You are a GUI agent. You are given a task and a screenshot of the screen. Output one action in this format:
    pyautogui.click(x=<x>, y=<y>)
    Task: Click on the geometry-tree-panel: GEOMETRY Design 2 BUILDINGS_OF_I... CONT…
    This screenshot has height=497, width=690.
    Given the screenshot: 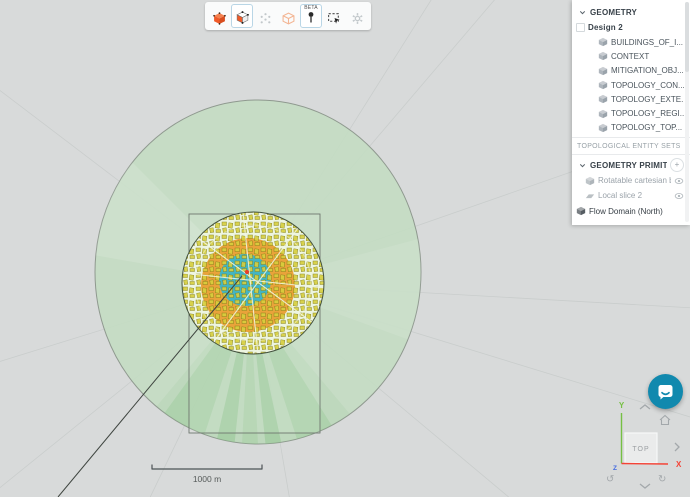 What is the action you would take?
    pyautogui.click(x=631, y=113)
    